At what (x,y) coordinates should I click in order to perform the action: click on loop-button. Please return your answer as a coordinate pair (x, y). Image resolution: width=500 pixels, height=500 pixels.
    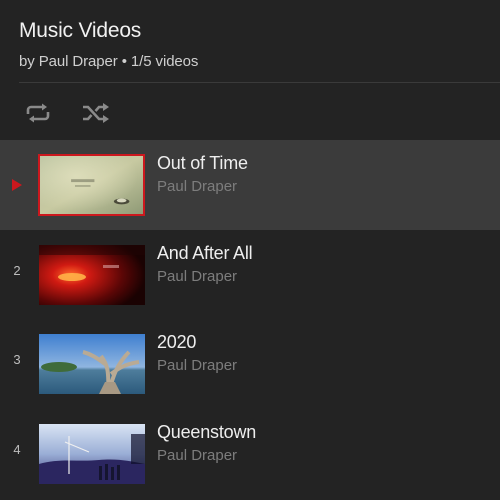
    Looking at the image, I should click on (38, 113).